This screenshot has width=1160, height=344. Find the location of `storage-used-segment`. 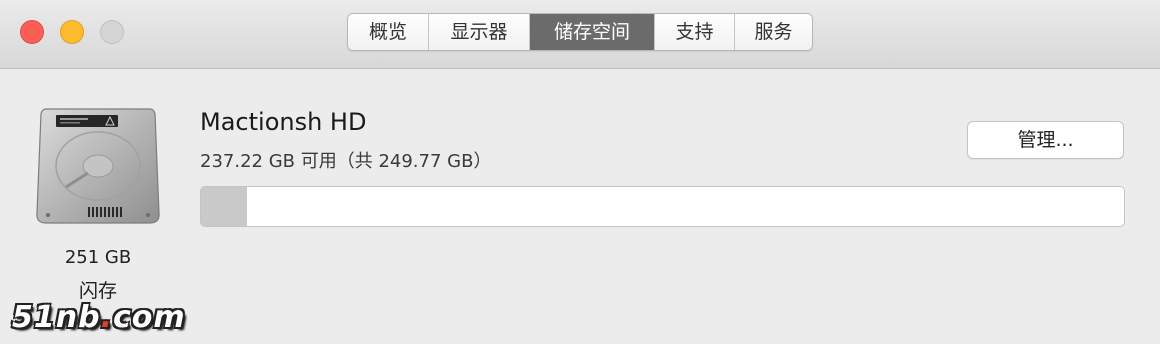

storage-used-segment is located at coordinates (224, 206).